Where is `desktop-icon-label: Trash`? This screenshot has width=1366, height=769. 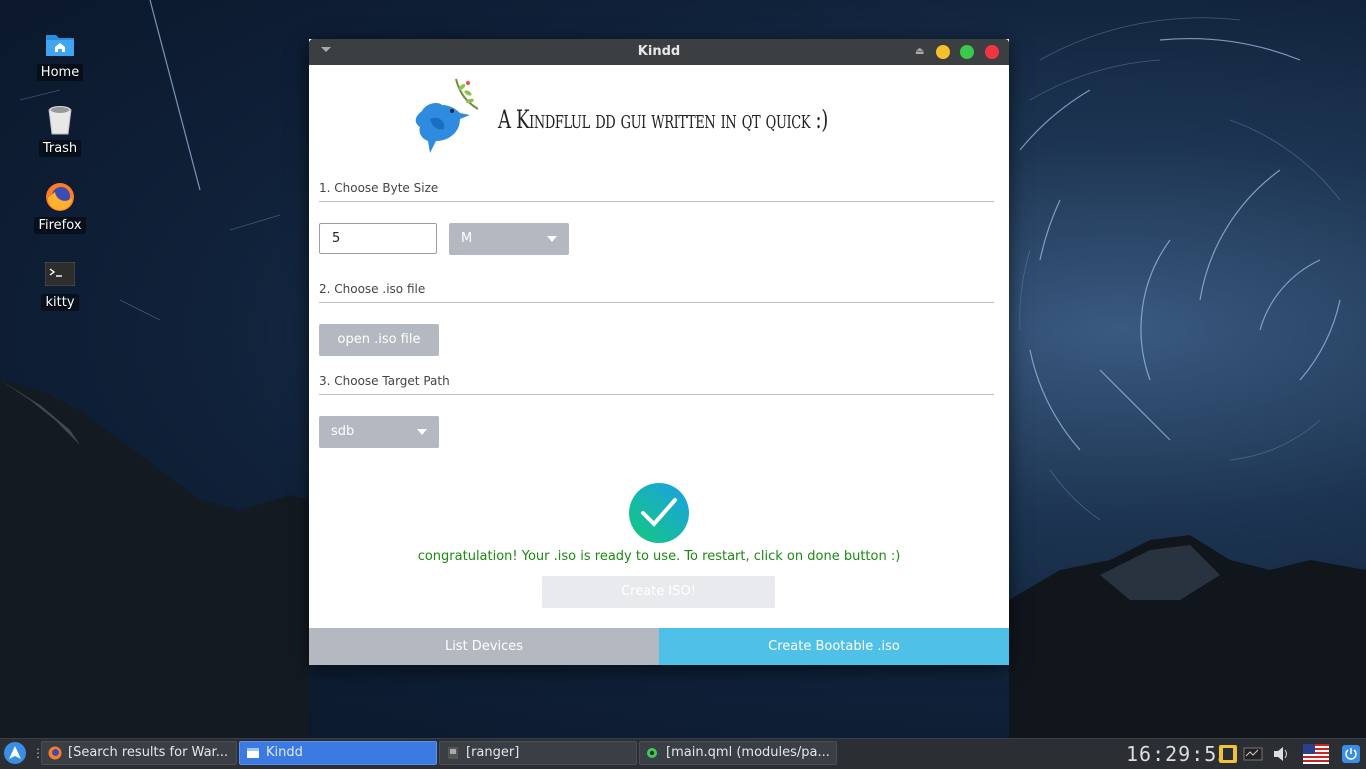
desktop-icon-label: Trash is located at coordinates (60, 148).